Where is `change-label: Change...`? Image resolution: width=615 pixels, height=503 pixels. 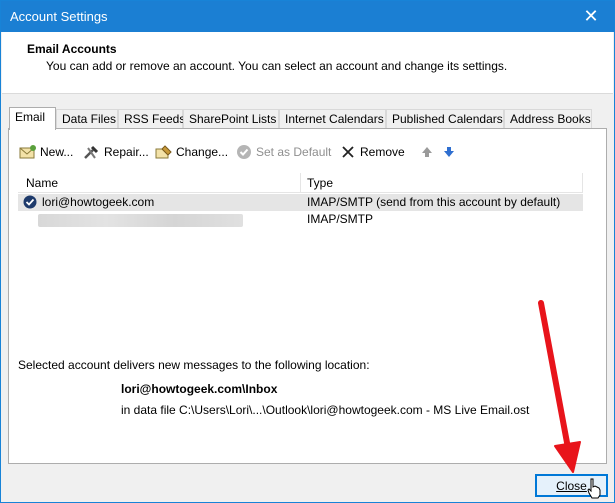
change-label: Change... is located at coordinates (202, 152).